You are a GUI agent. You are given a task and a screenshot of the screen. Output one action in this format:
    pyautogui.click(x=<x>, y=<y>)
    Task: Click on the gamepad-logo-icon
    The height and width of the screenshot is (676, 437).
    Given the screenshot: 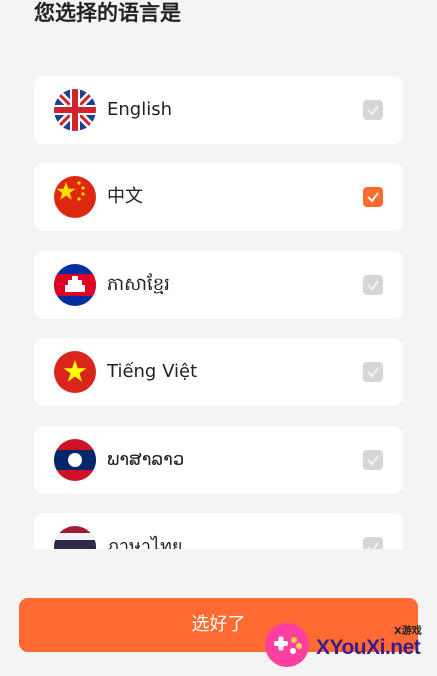 What is the action you would take?
    pyautogui.click(x=287, y=645)
    